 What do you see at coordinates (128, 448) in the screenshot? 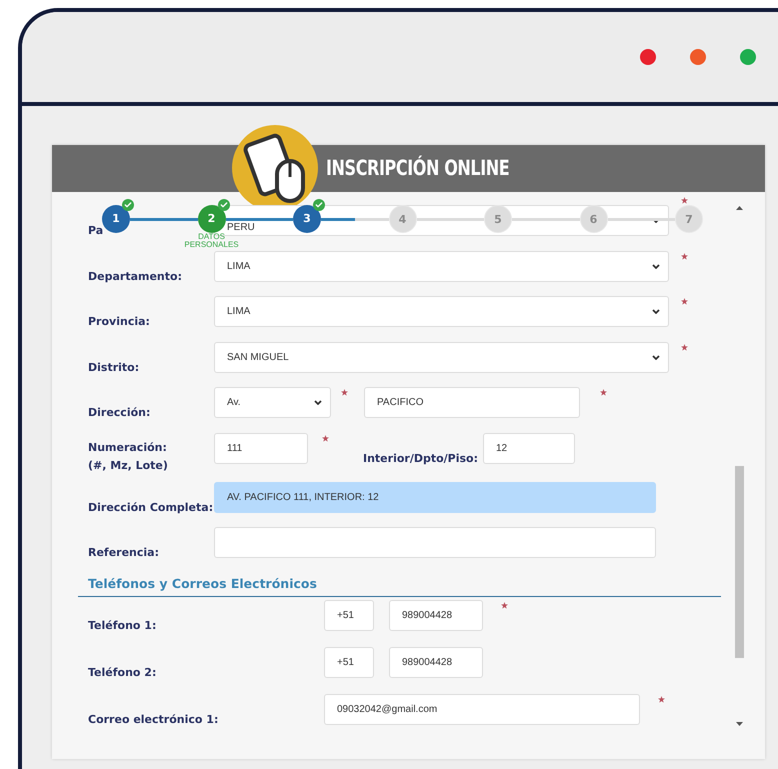
I see `field-label: Numeración:` at bounding box center [128, 448].